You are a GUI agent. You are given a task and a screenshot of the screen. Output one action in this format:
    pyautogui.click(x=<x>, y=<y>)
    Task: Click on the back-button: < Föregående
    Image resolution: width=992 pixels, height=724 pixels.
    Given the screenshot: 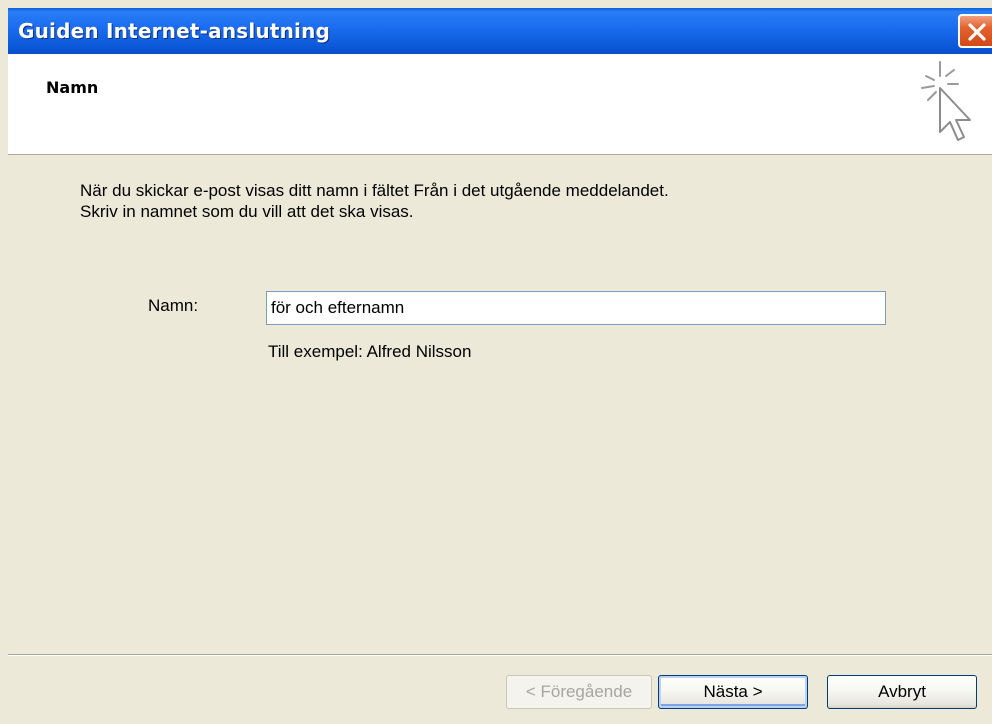 What is the action you would take?
    pyautogui.click(x=579, y=692)
    